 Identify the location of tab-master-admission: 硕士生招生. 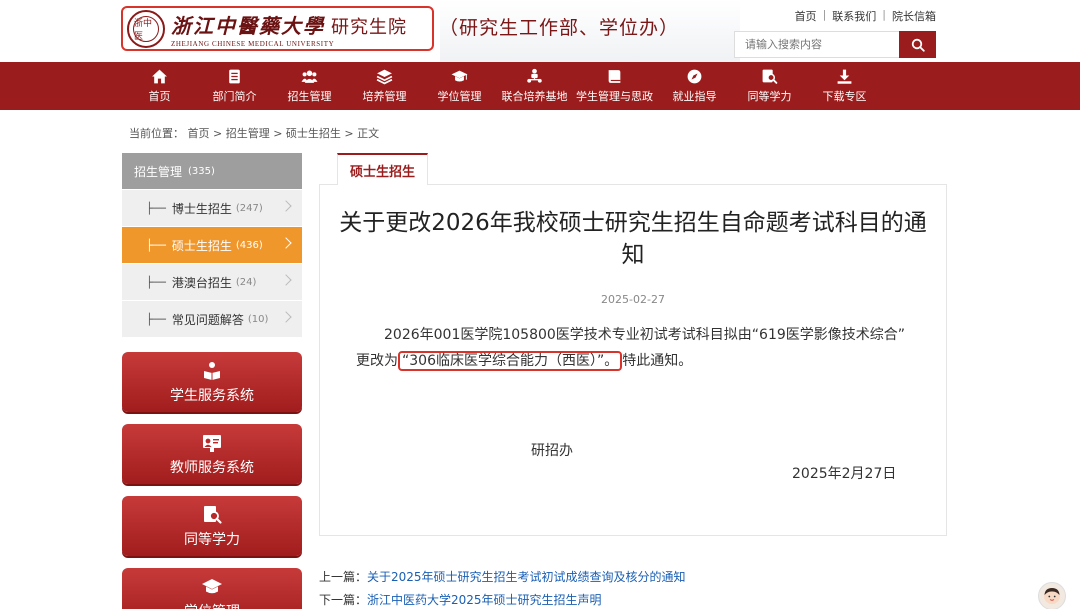
(383, 169).